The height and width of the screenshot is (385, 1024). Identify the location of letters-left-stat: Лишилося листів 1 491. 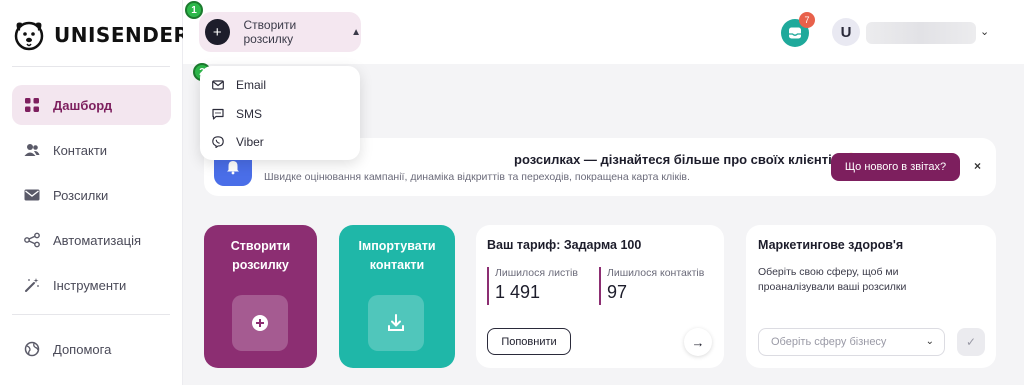
(532, 286).